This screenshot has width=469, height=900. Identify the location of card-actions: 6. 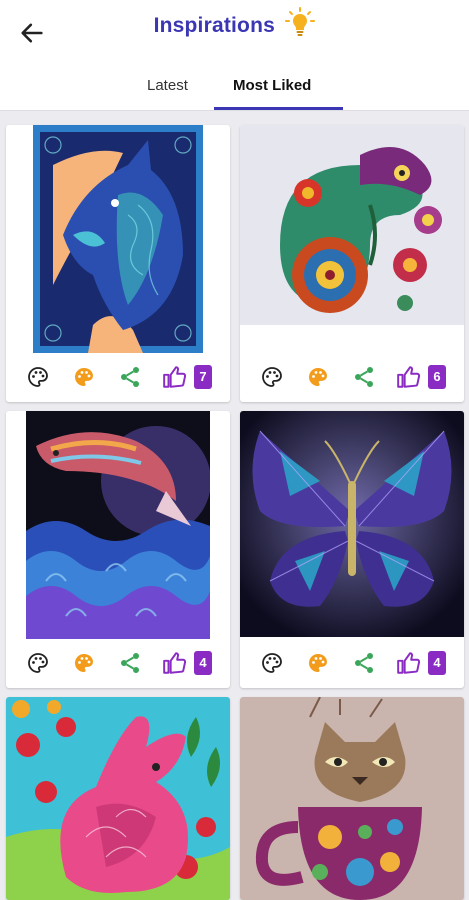
(352, 377).